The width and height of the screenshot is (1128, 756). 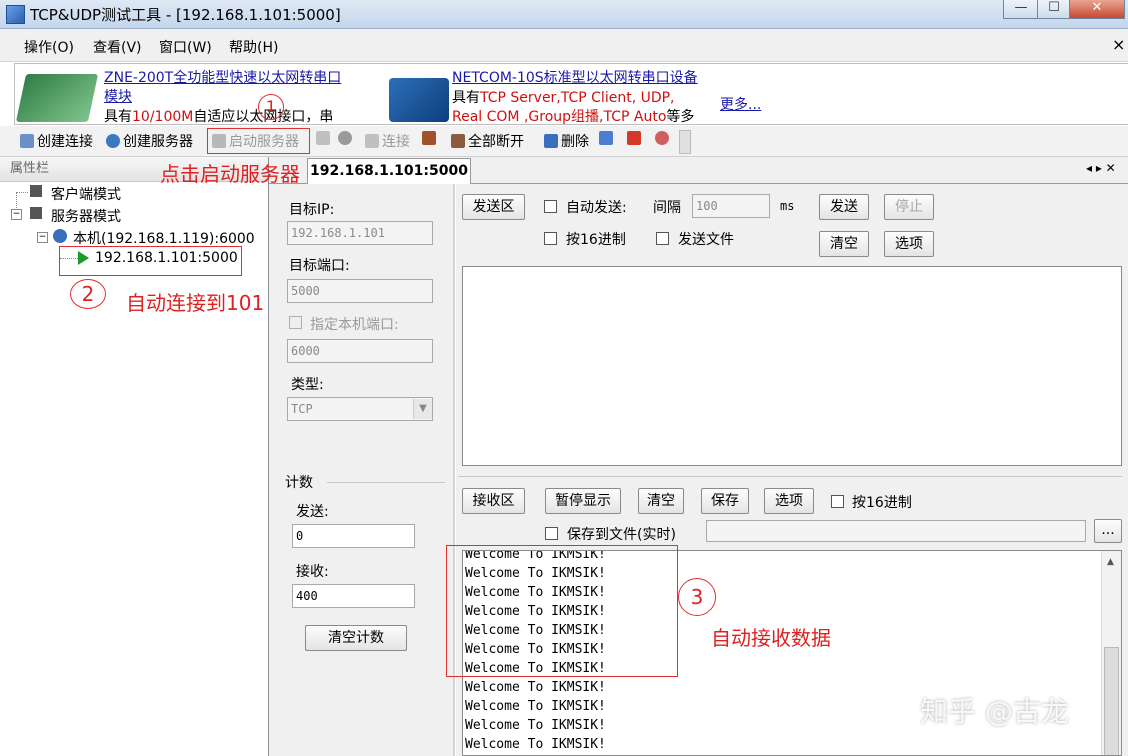 I want to click on auto-send-label: 自动发送:, so click(x=596, y=208).